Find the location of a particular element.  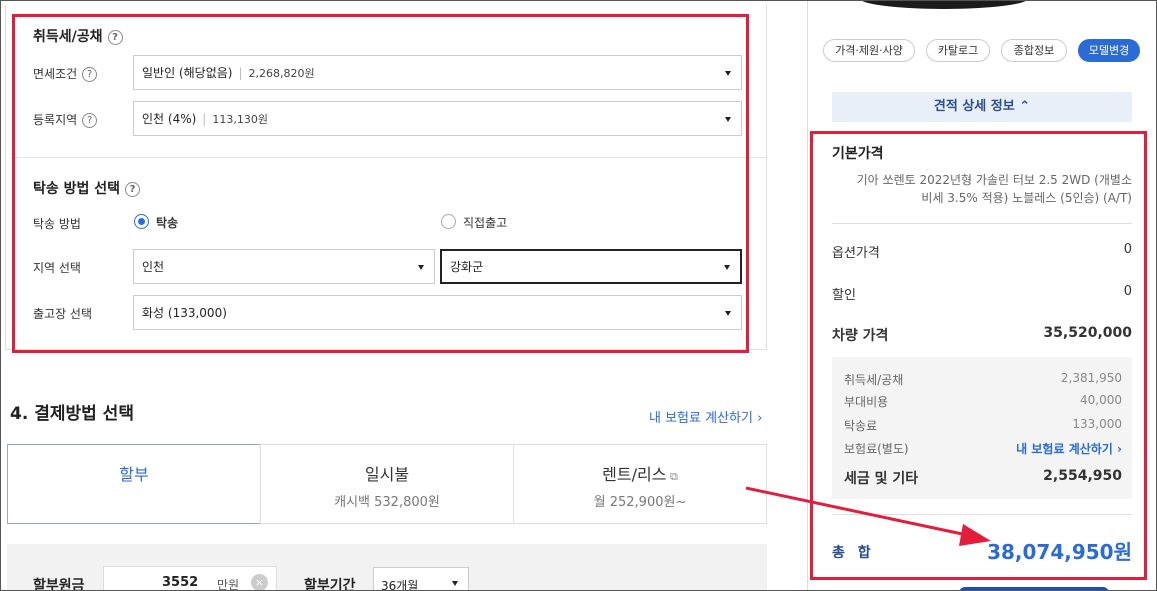

arrow-head is located at coordinates (975, 535).